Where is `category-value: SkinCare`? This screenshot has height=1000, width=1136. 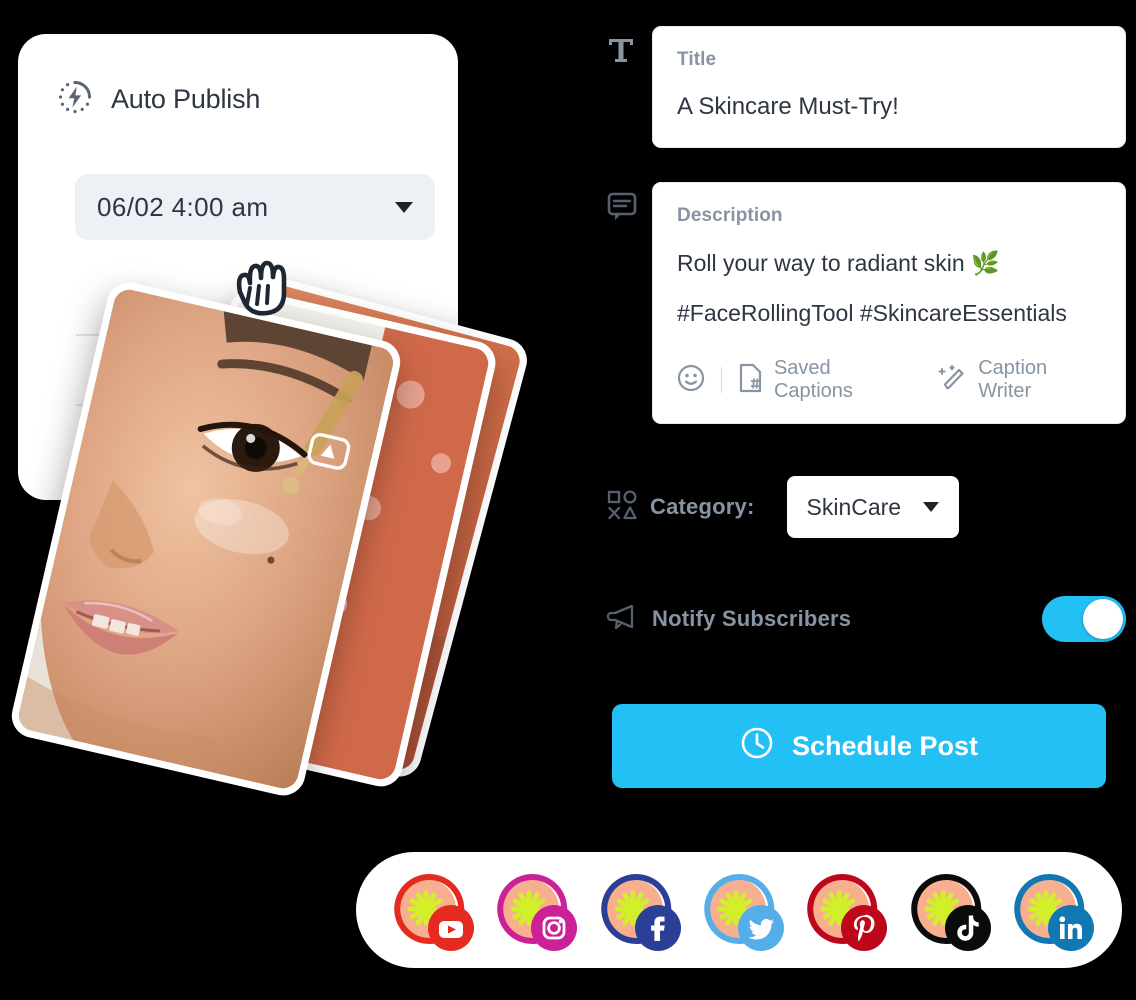 category-value: SkinCare is located at coordinates (854, 506).